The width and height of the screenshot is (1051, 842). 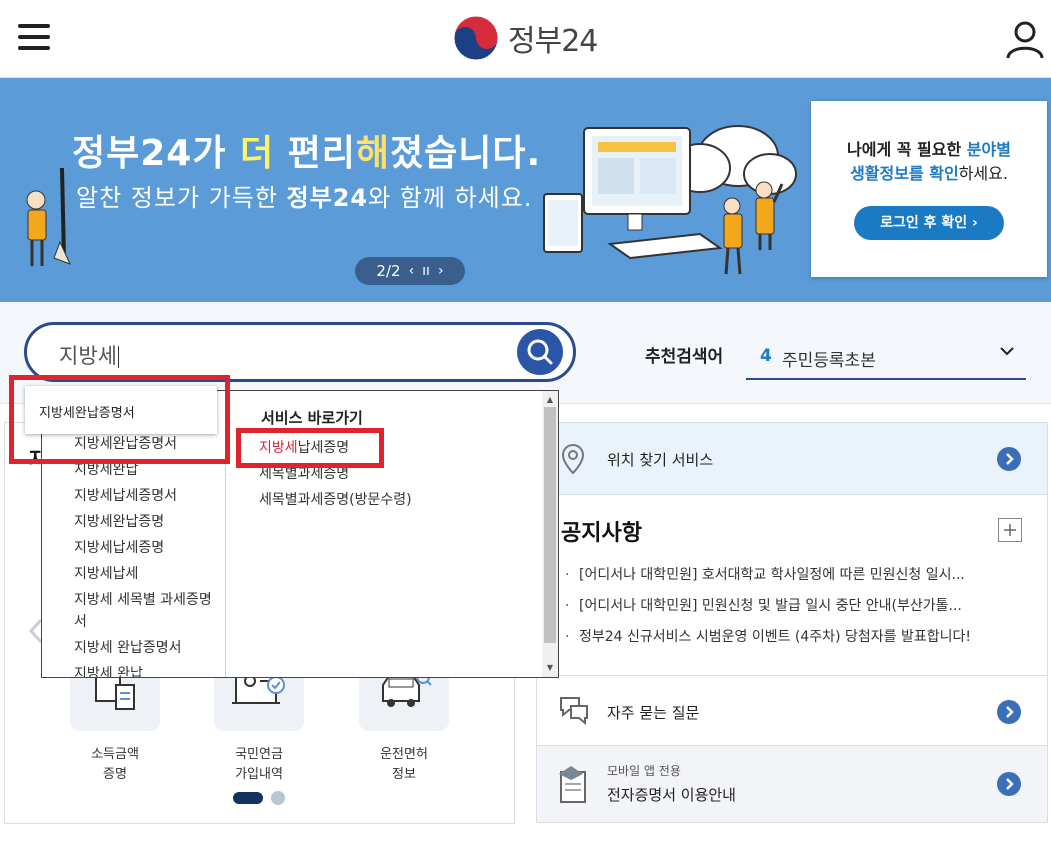 What do you see at coordinates (148, 496) in the screenshot?
I see `suggestion-item: 지방세납세증명서` at bounding box center [148, 496].